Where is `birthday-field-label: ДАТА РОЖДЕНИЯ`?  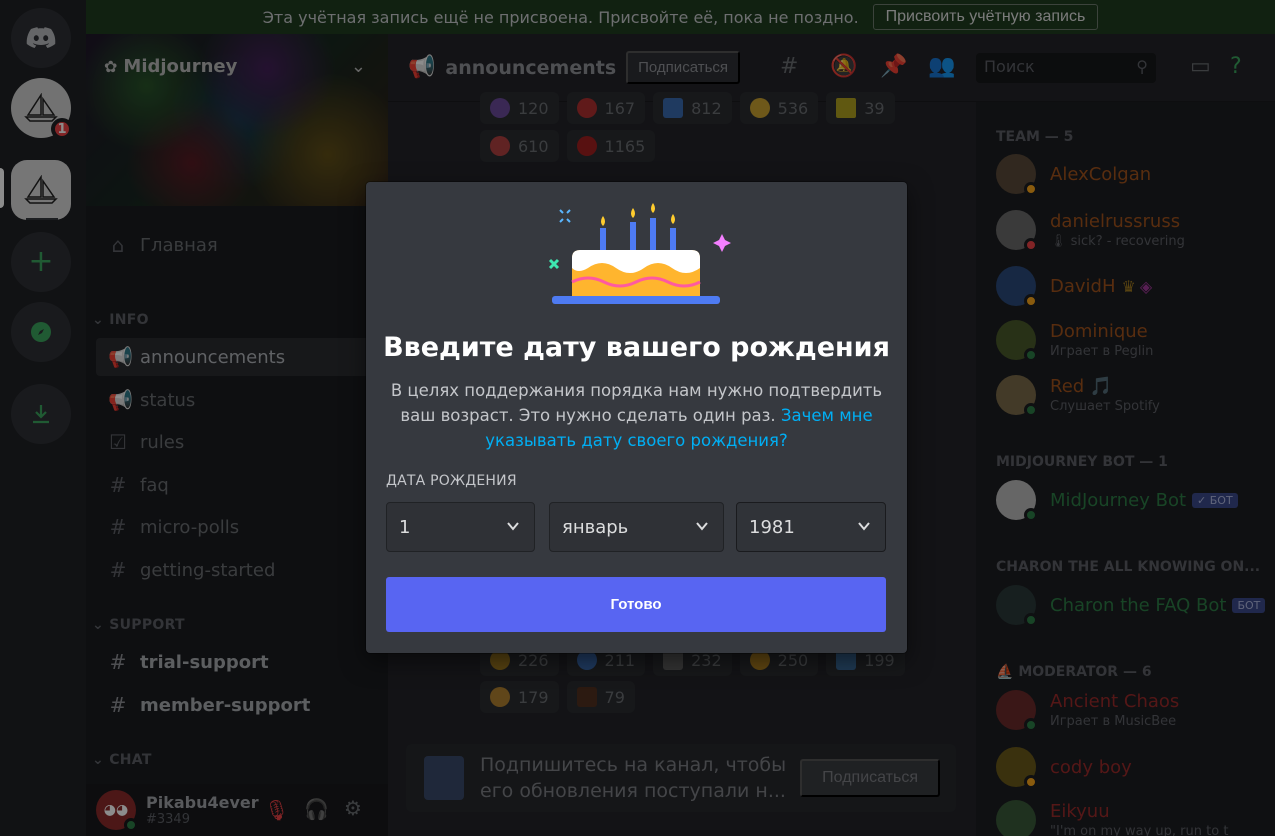 birthday-field-label: ДАТА РОЖДЕНИЯ is located at coordinates (451, 481).